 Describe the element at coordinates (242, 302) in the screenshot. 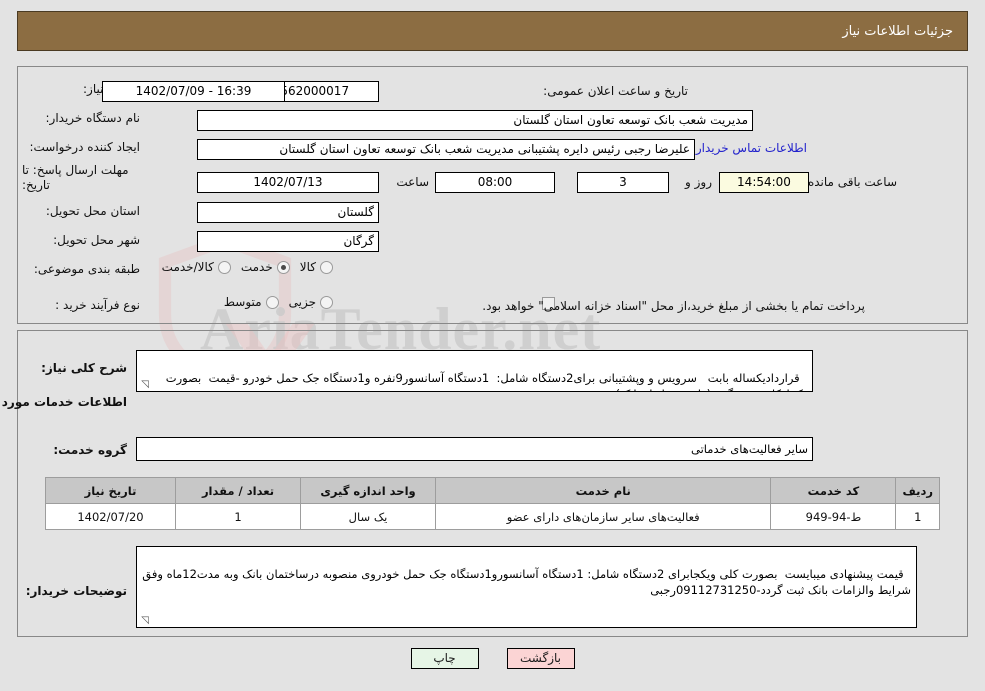

I see `purchase-type-radio-label-1: متوسط` at that location.